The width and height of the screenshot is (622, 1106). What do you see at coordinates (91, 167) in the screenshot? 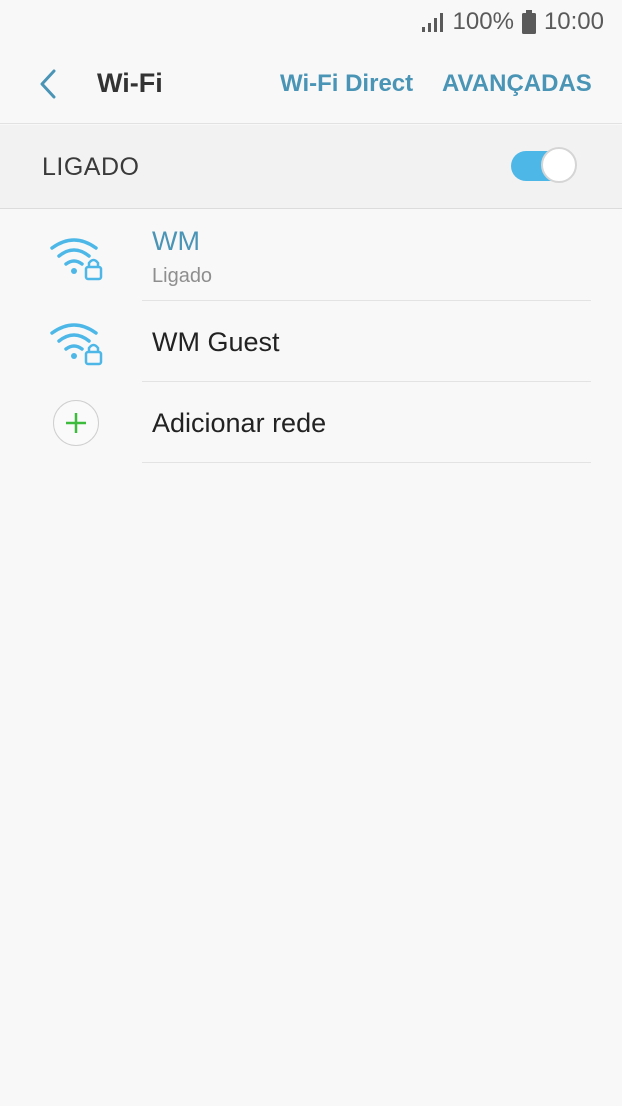
I see `master-switch-label: LIGADO` at bounding box center [91, 167].